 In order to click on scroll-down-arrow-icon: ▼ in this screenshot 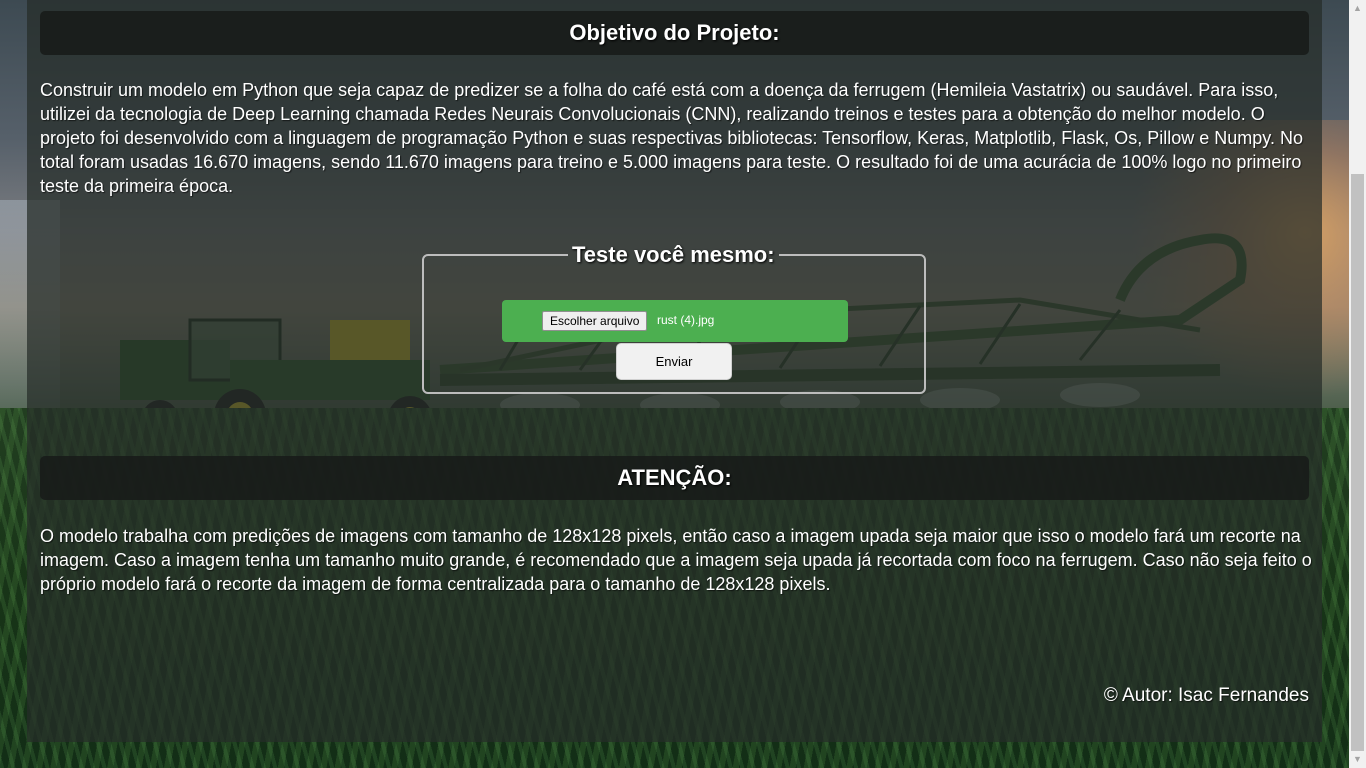, I will do `click(1357, 759)`.